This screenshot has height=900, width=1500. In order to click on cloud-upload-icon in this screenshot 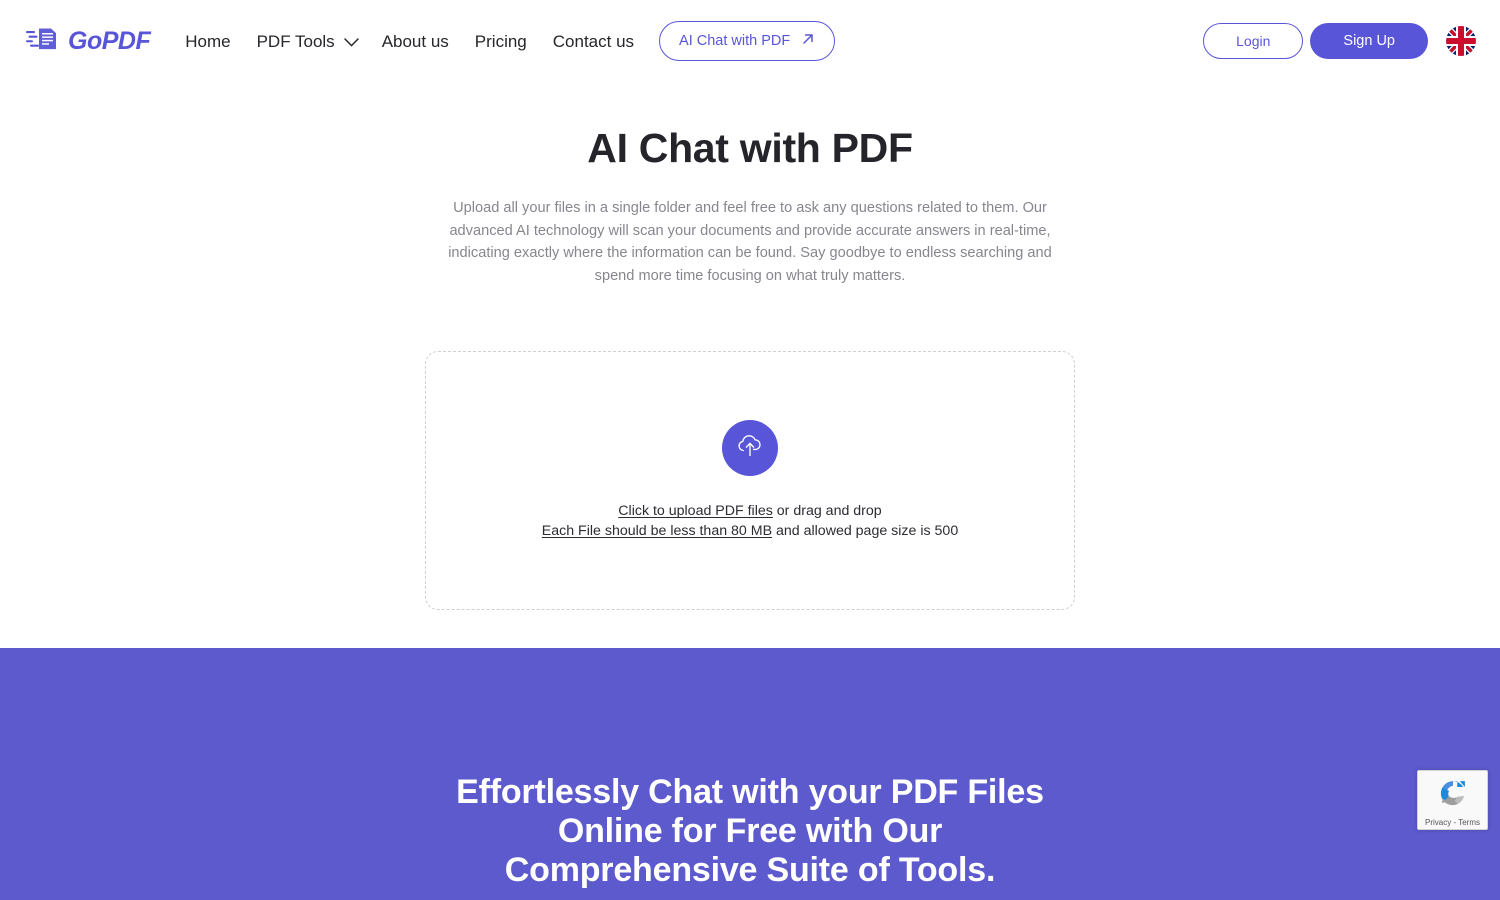, I will do `click(750, 448)`.